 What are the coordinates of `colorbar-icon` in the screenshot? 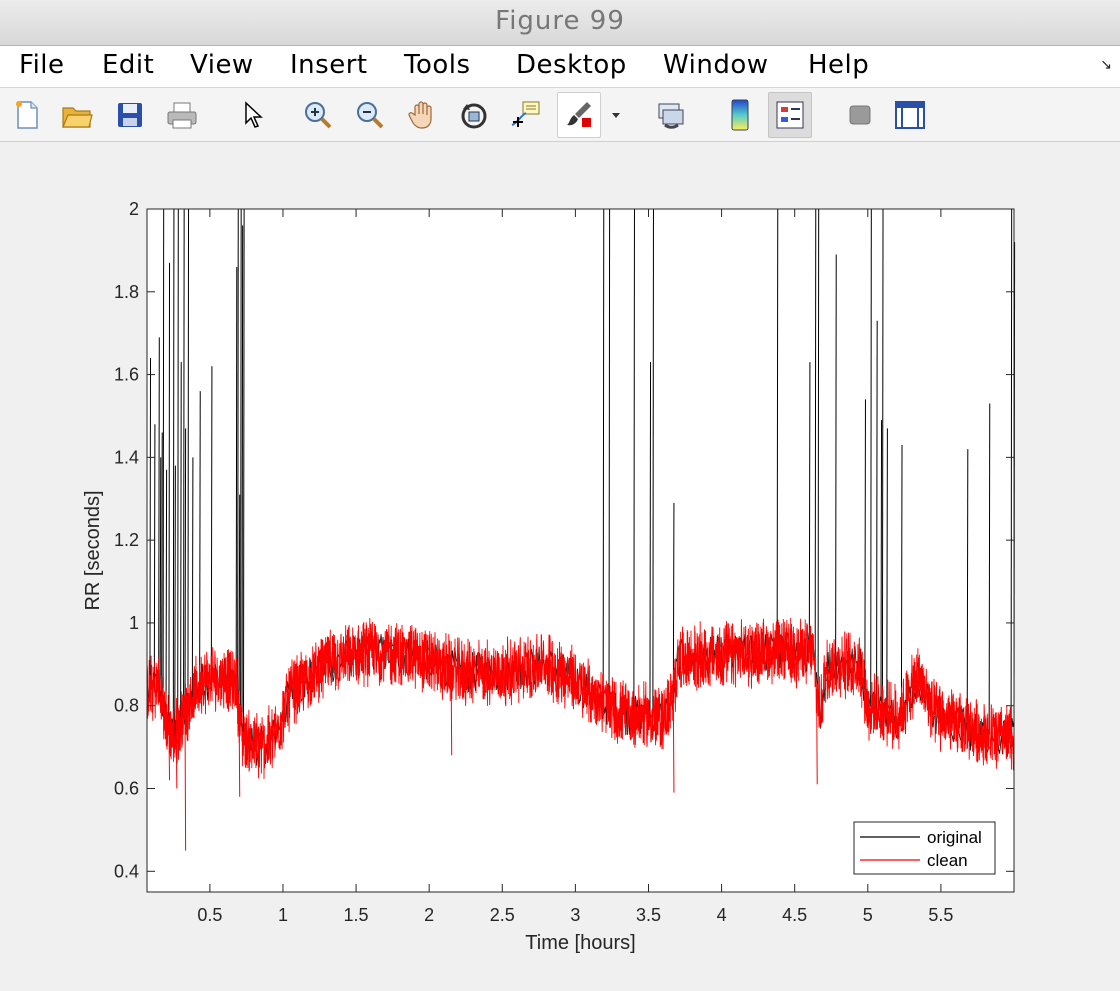 It's located at (740, 115).